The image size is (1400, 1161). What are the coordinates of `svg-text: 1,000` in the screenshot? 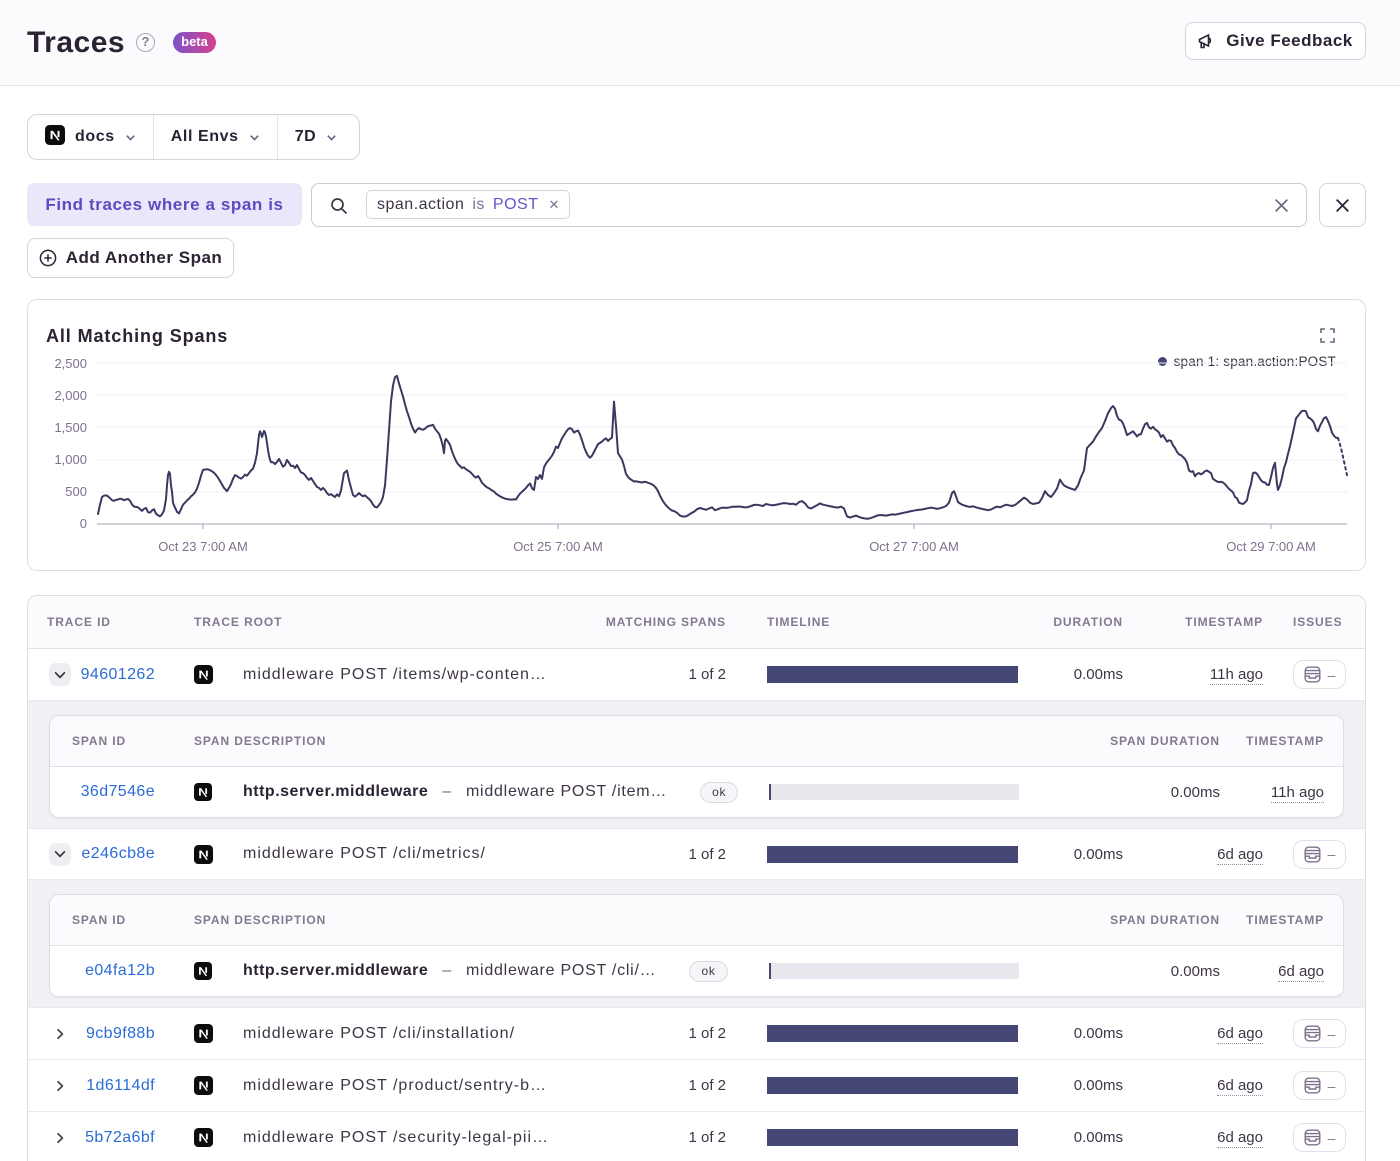 It's located at (70, 459).